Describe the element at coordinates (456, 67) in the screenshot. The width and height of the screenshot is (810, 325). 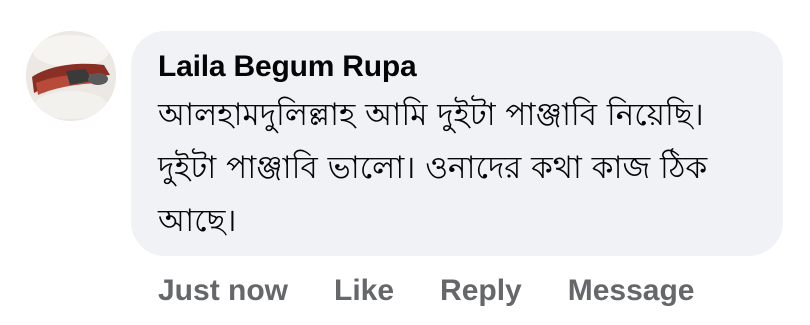
I see `comment-author-name: Laila Begum Rupa` at that location.